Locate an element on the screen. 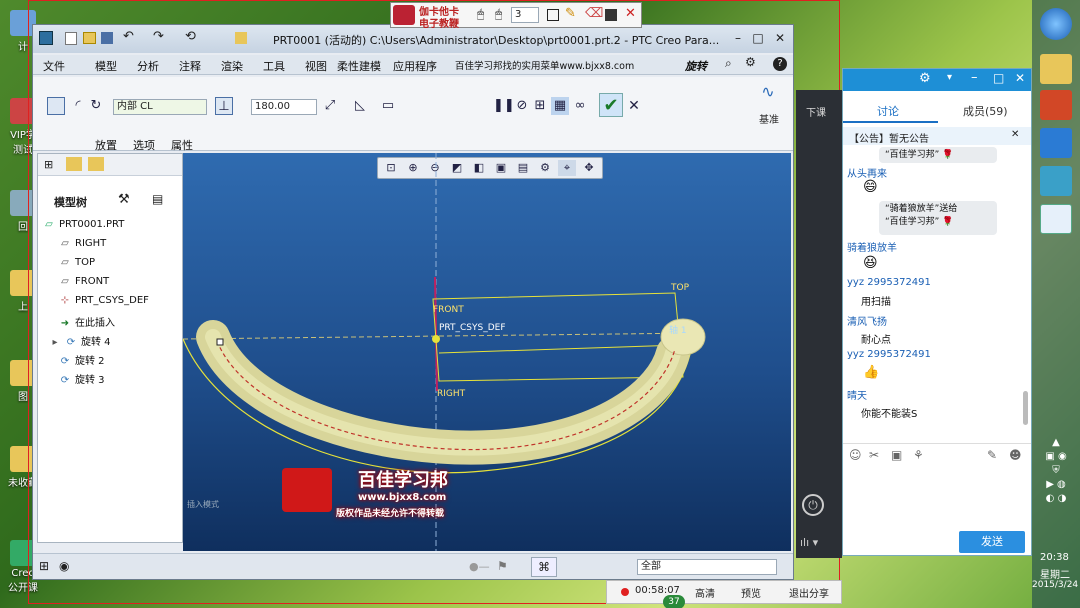 Image resolution: width=1080 pixels, height=608 pixels. chat-username: 骑着狼放羊 is located at coordinates (872, 246).